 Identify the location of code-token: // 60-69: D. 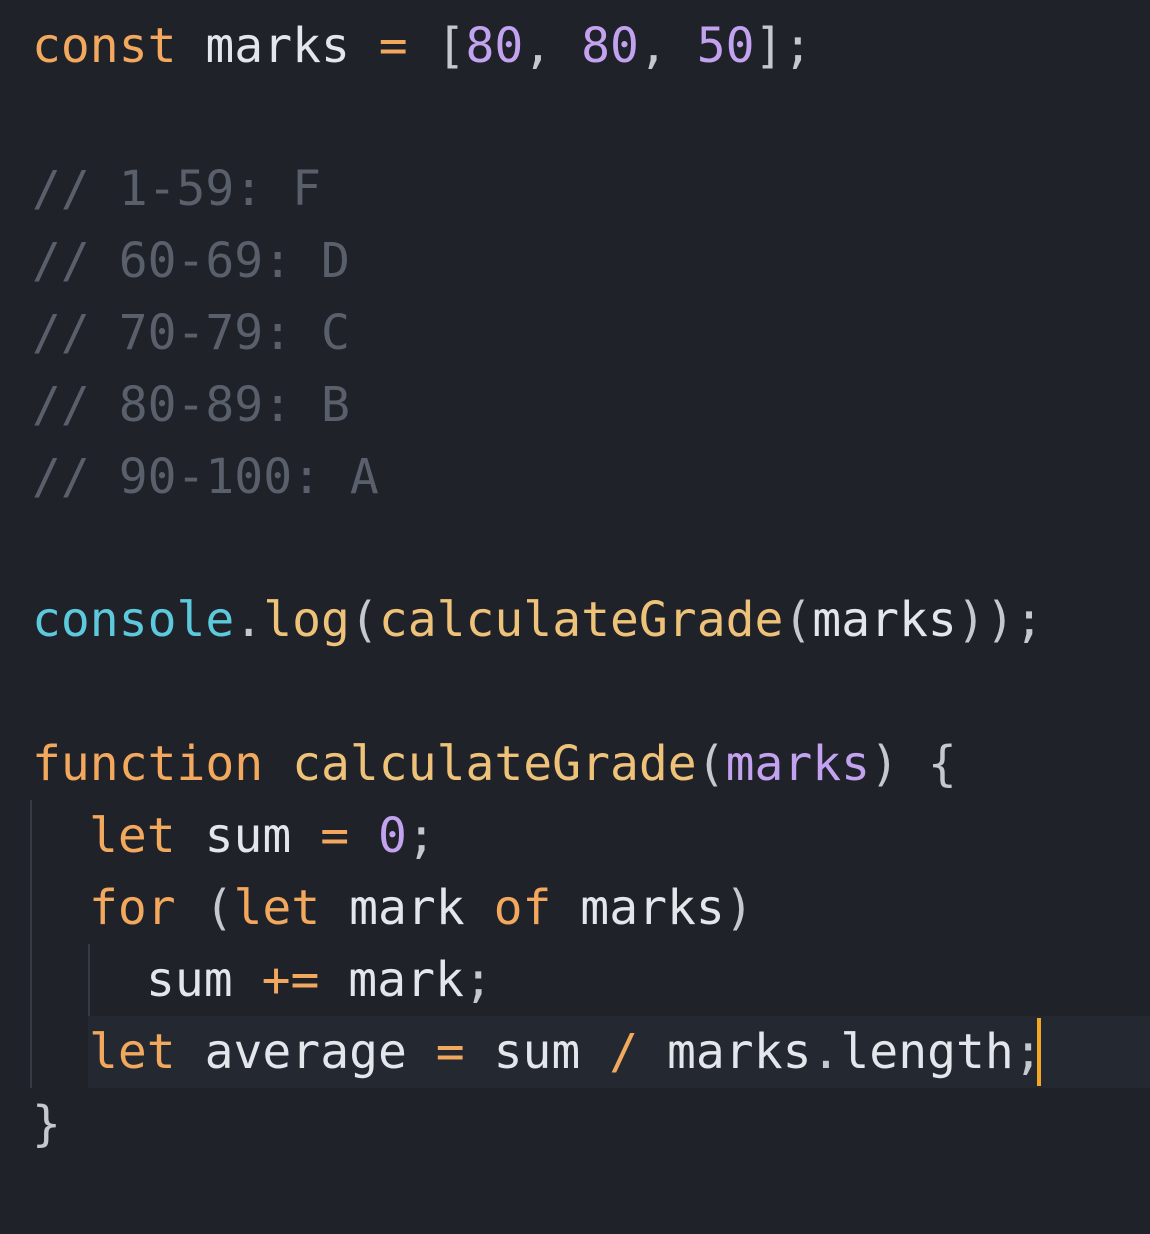
(191, 261).